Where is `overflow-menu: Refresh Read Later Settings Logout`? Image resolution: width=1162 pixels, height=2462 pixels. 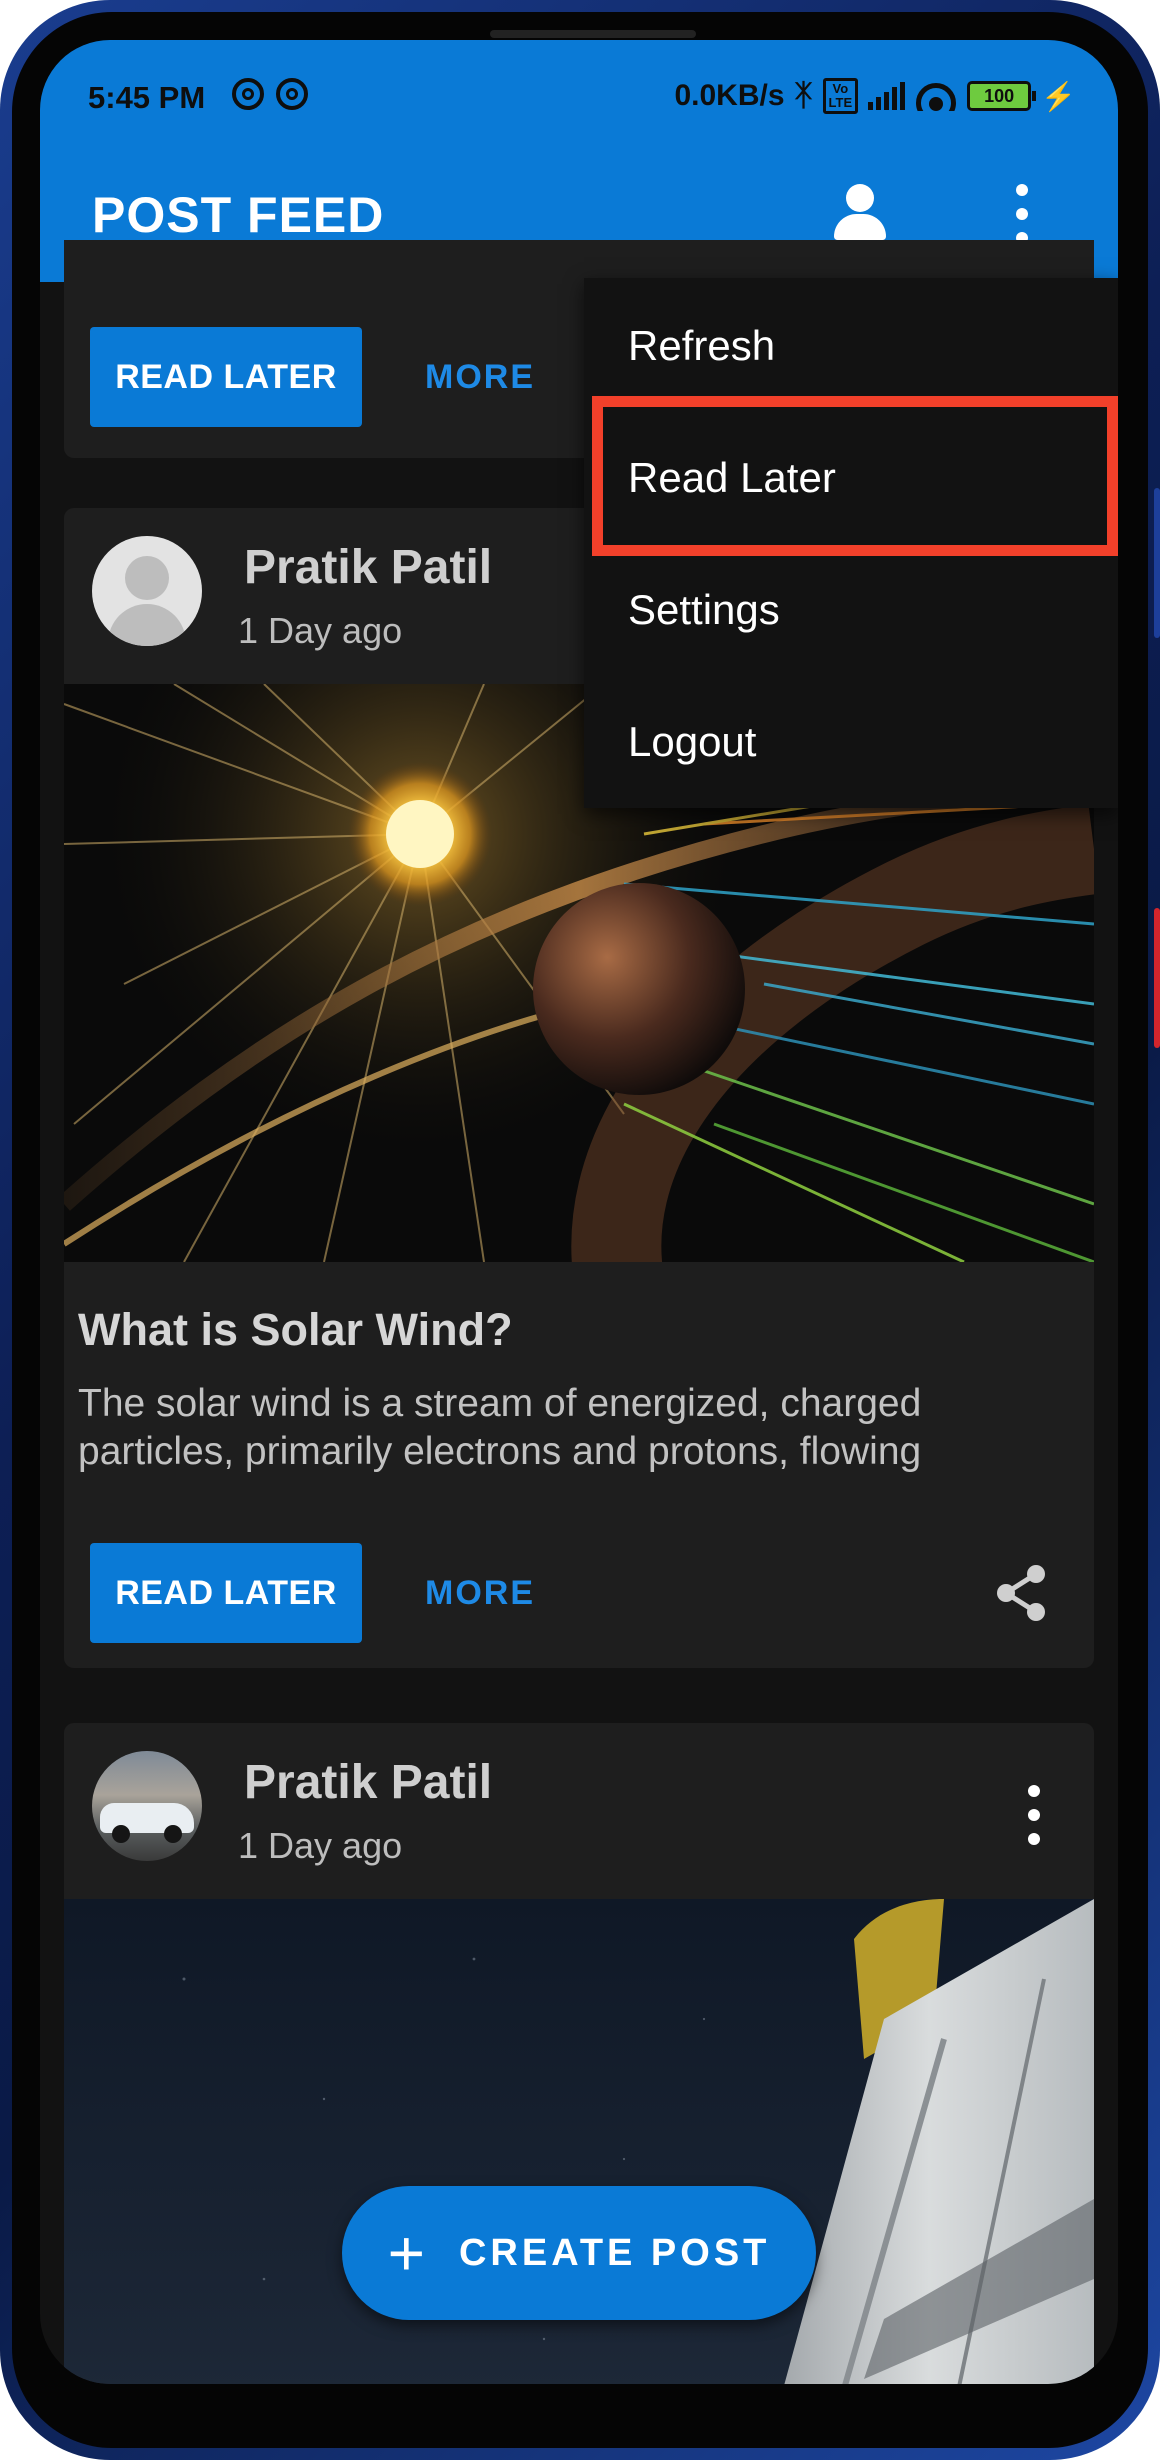
overflow-menu: Refresh Read Later Settings Logout is located at coordinates (851, 543).